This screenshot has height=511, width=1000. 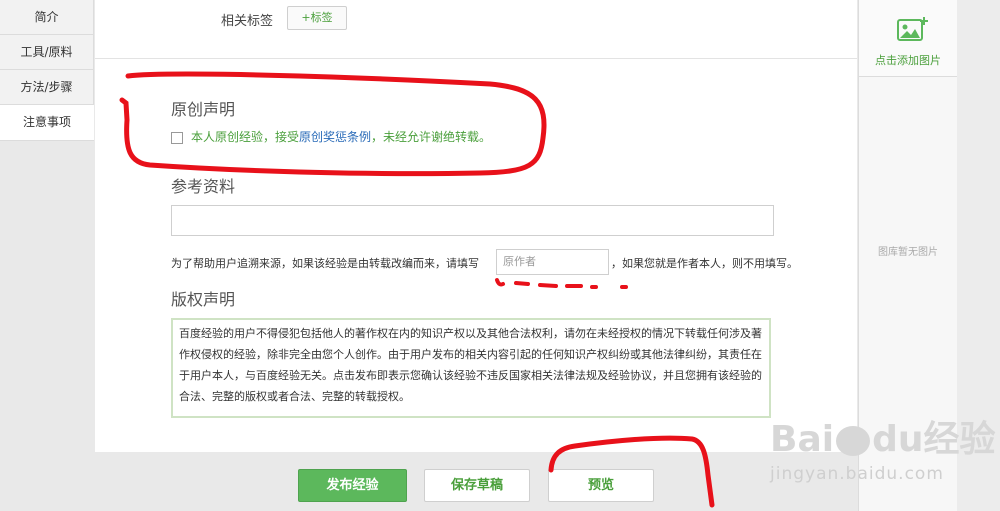 What do you see at coordinates (245, 137) in the screenshot?
I see `original-text-before: 本人原创经验，接受` at bounding box center [245, 137].